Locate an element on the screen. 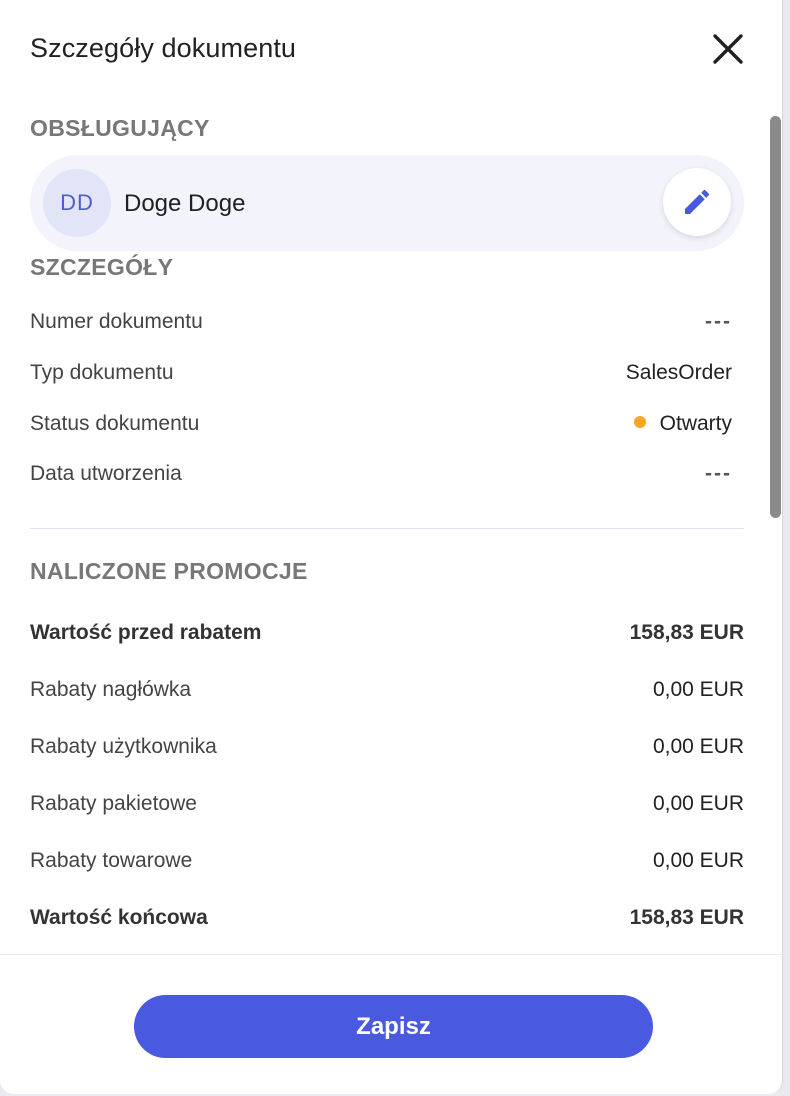  detail-label: Numer dokumentu is located at coordinates (116, 321).